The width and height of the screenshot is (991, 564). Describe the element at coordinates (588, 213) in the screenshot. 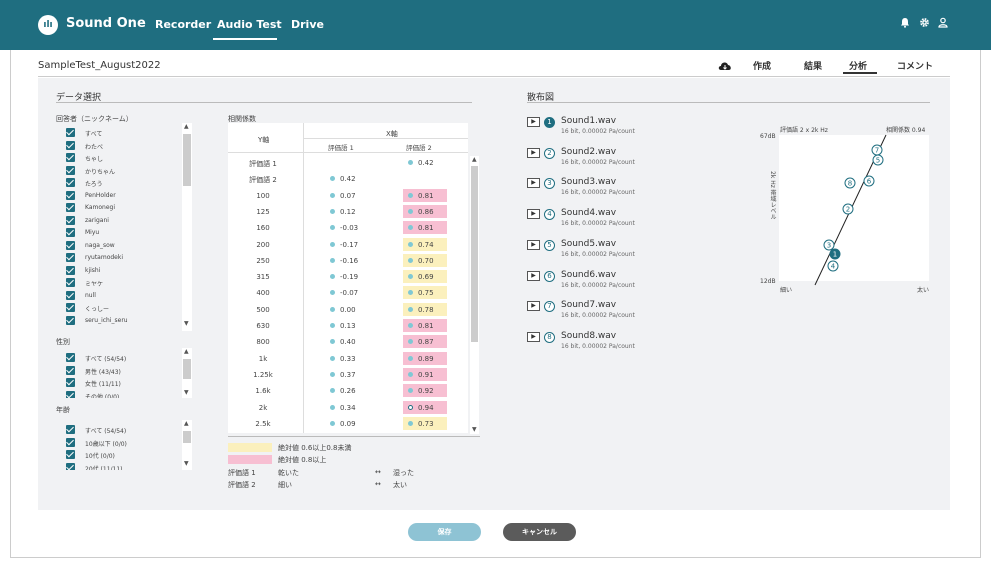

I see `sound-file-name: Sound4.wav` at that location.